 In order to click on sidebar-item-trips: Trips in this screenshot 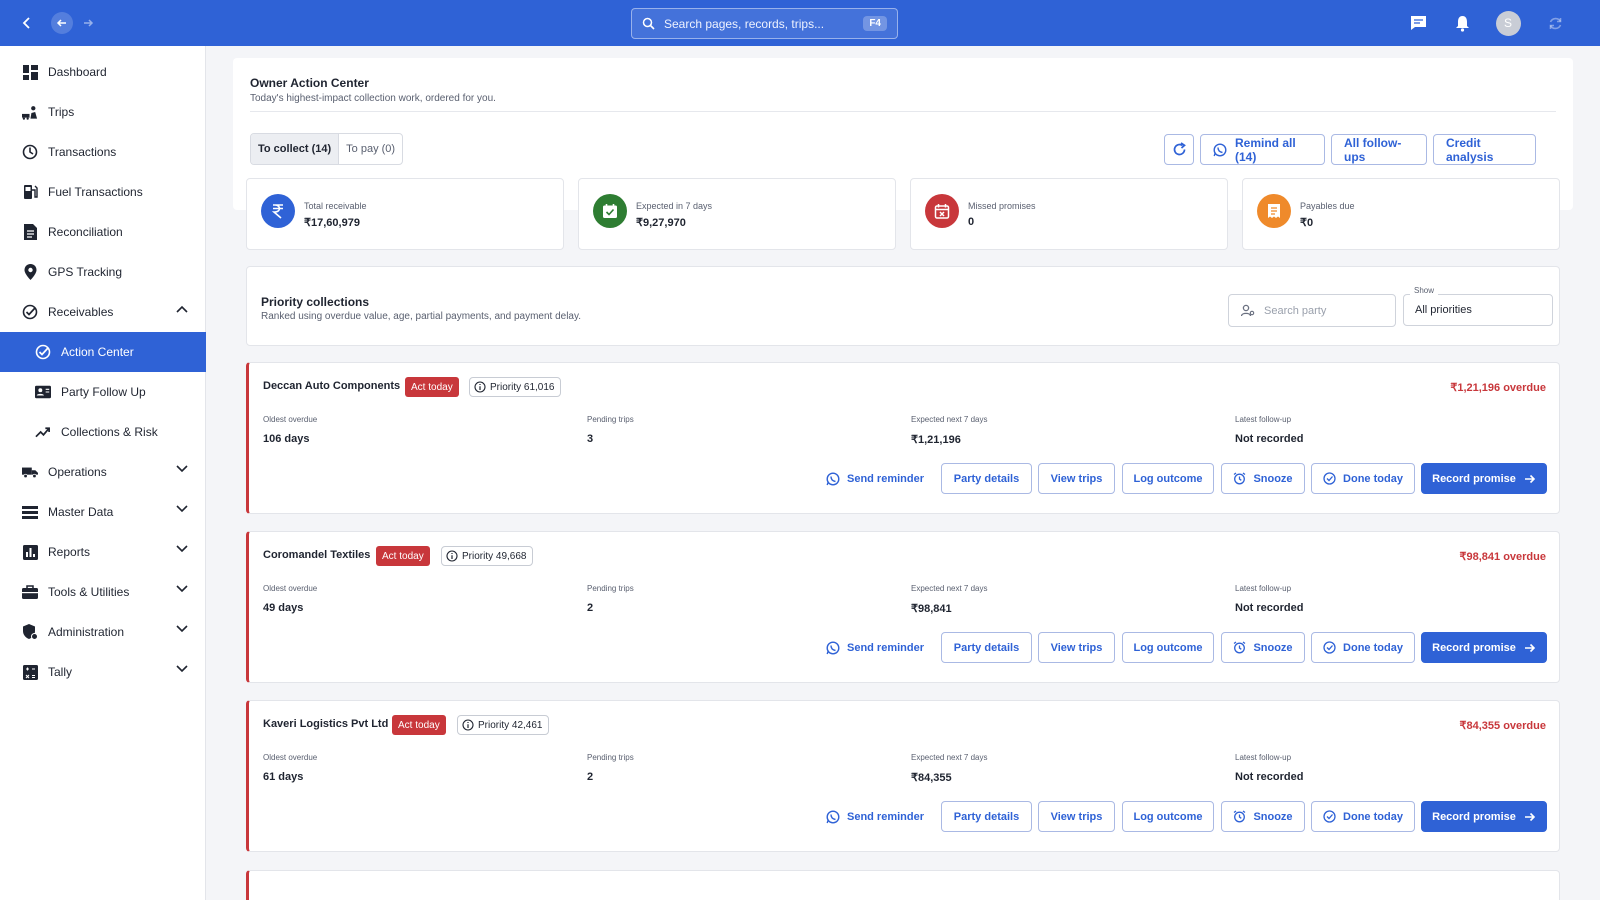, I will do `click(103, 112)`.